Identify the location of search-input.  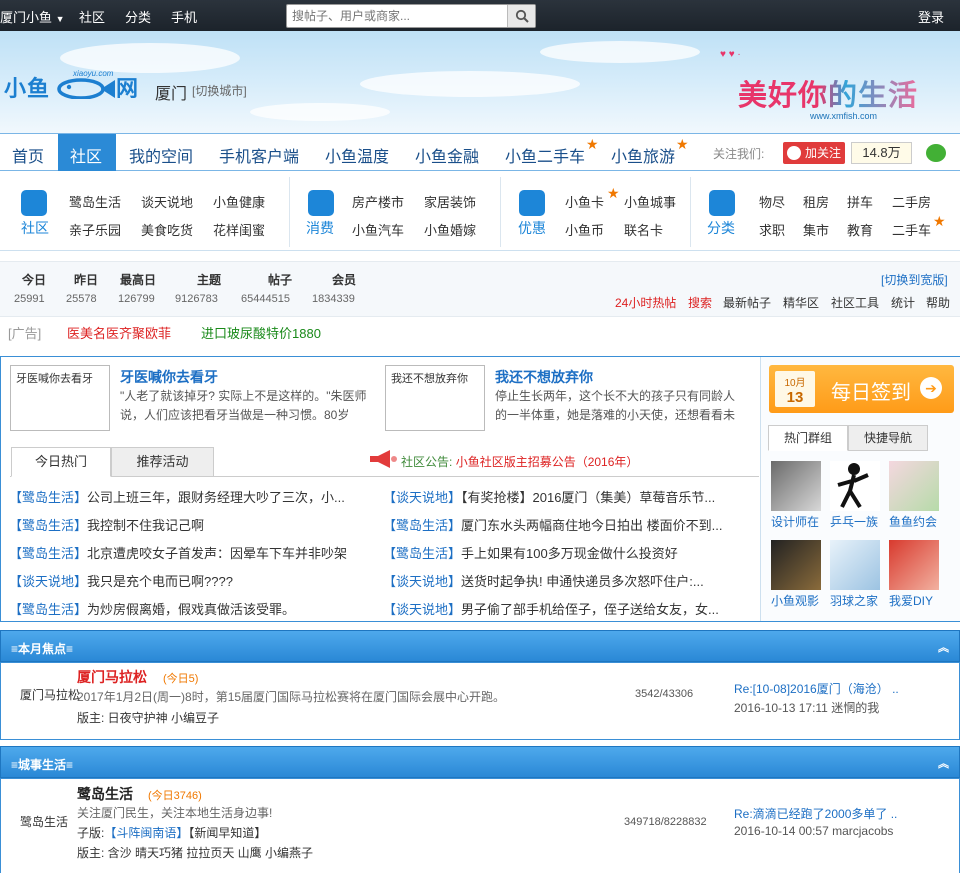
(396, 16).